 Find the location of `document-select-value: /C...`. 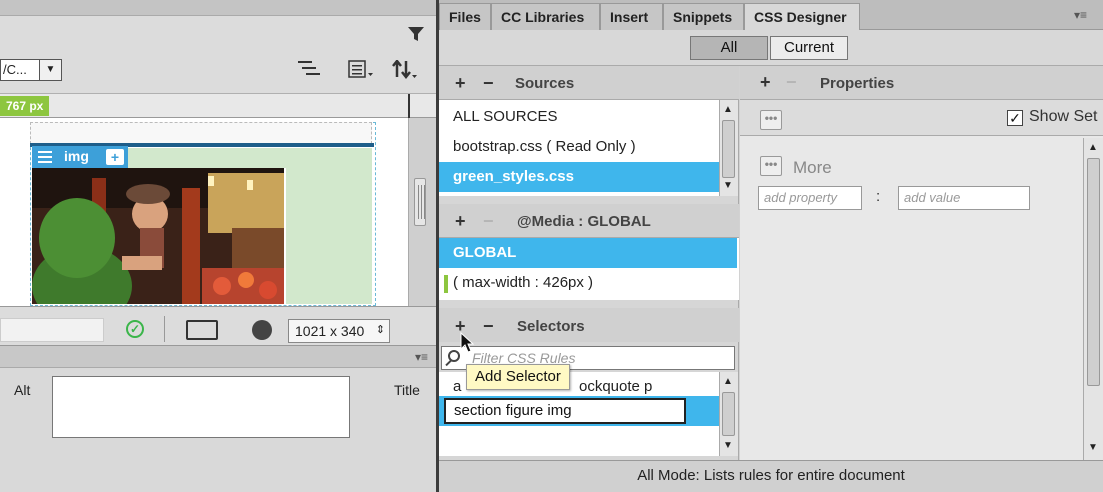

document-select-value: /C... is located at coordinates (15, 69).